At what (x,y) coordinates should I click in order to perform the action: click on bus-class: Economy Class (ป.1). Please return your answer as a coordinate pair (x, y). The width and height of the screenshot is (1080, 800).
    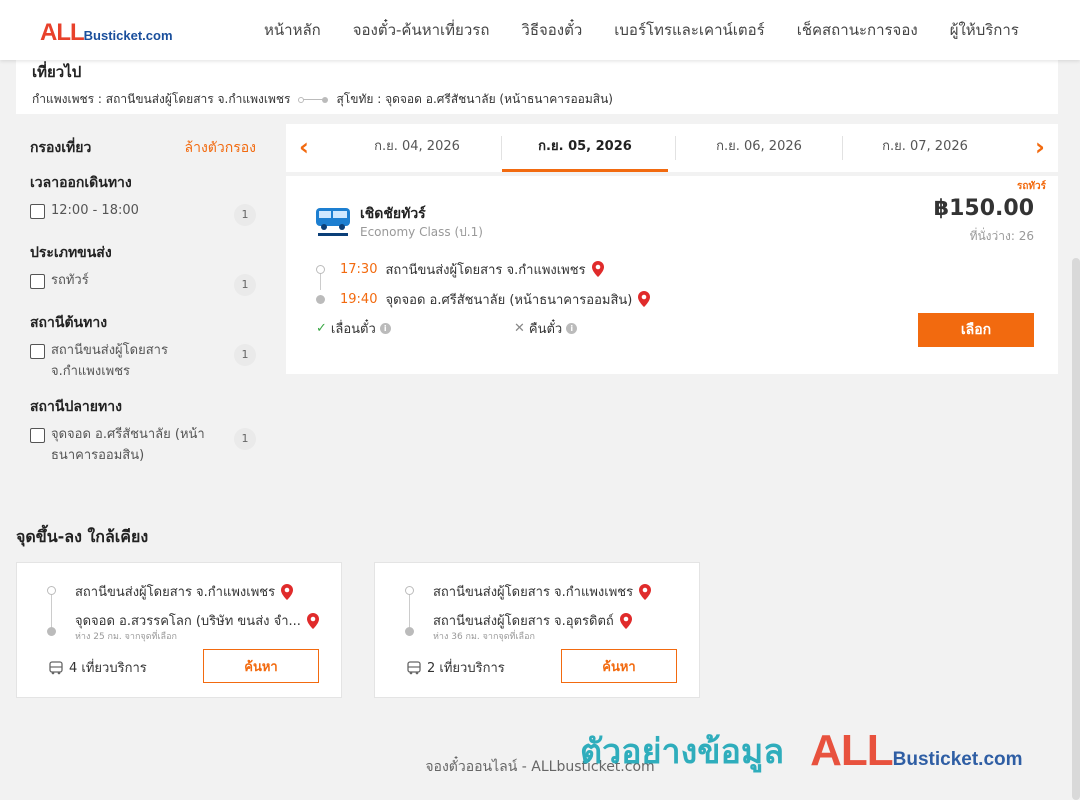
    Looking at the image, I should click on (421, 232).